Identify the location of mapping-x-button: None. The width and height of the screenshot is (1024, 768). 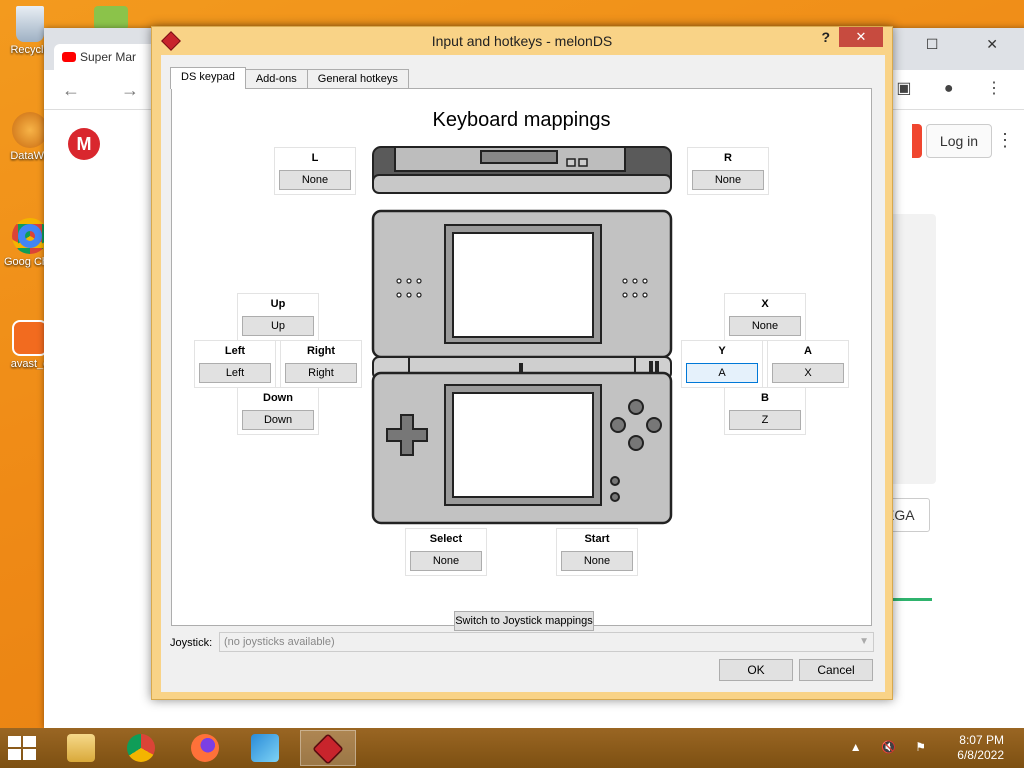
(765, 326).